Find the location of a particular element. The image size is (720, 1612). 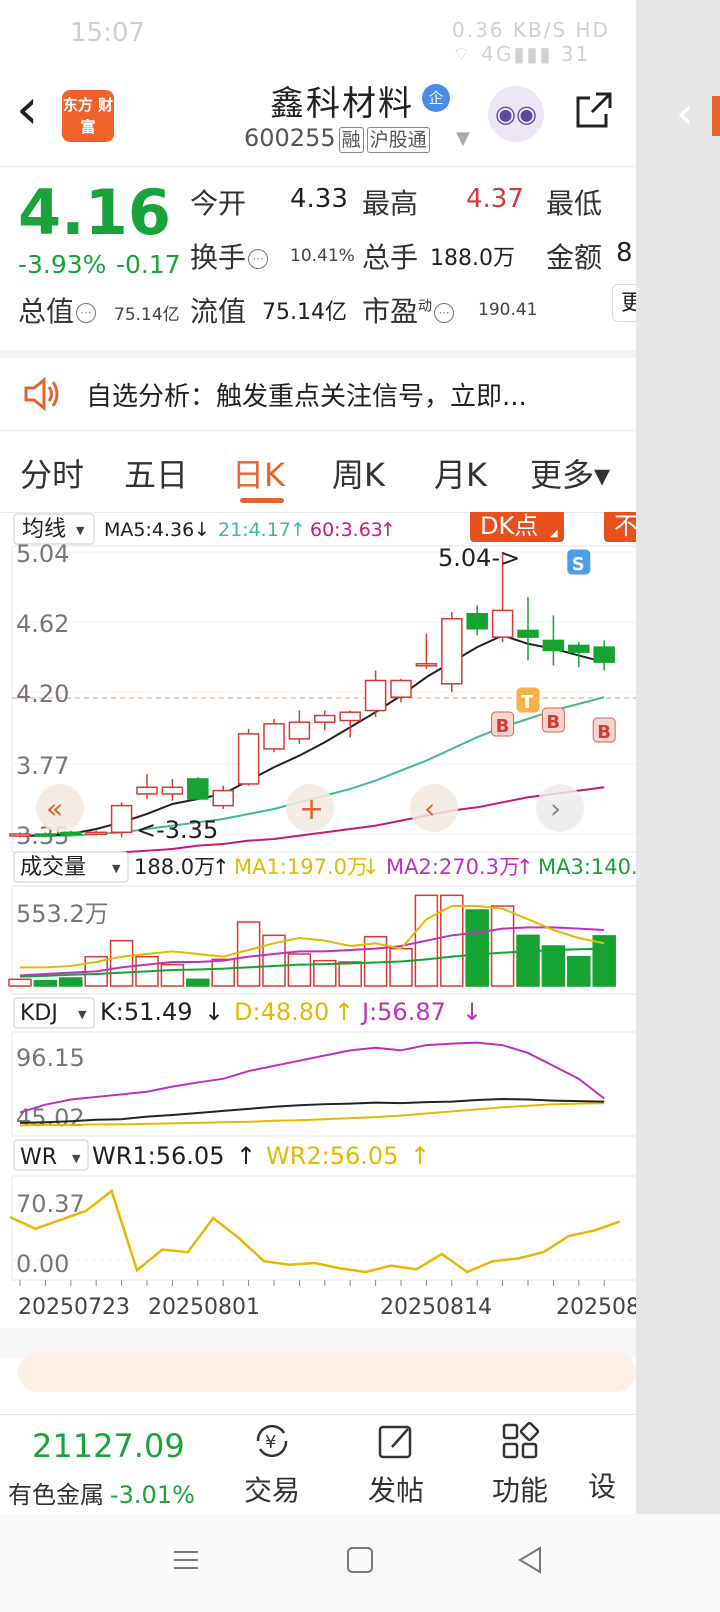

ma5-value: MA5:4.36 is located at coordinates (149, 530).